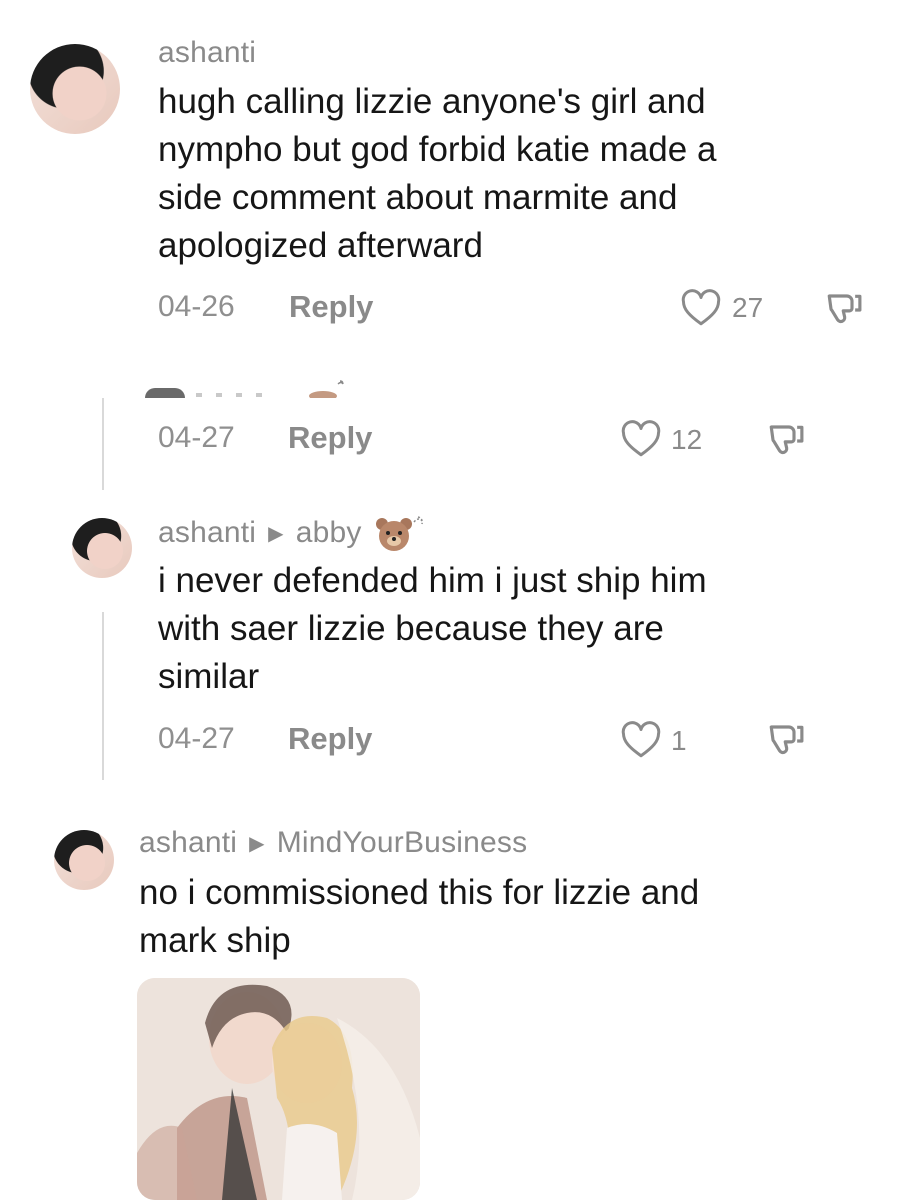 The width and height of the screenshot is (900, 1200). I want to click on attached-image, so click(278, 1089).